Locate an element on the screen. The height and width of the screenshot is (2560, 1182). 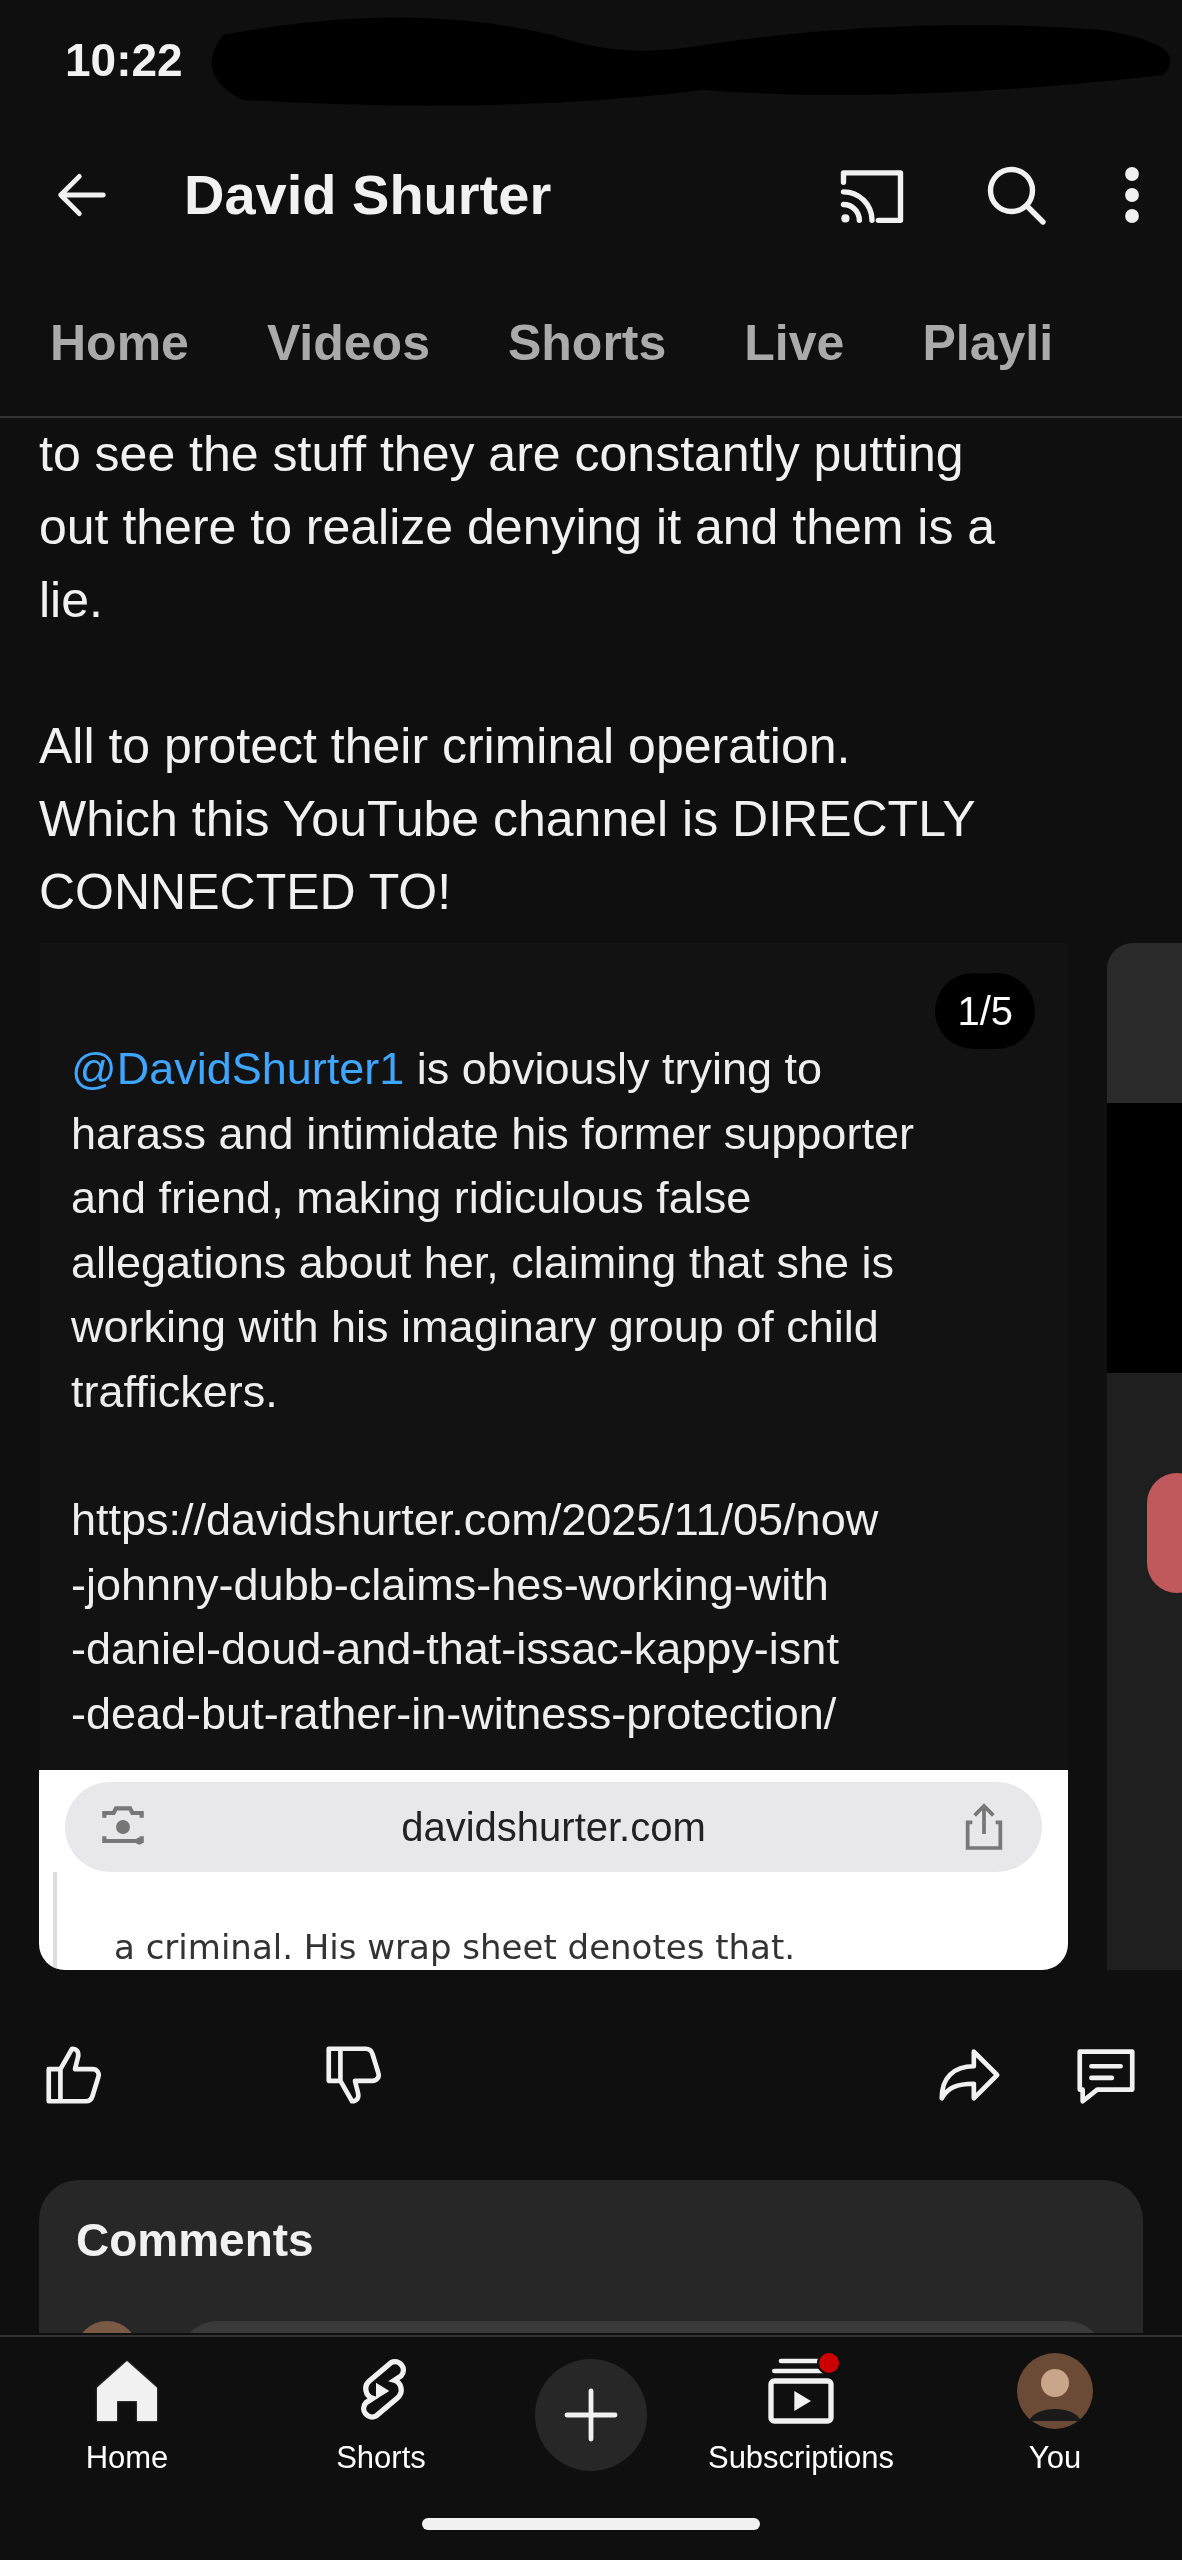
status-time: 10:22 is located at coordinates (124, 60).